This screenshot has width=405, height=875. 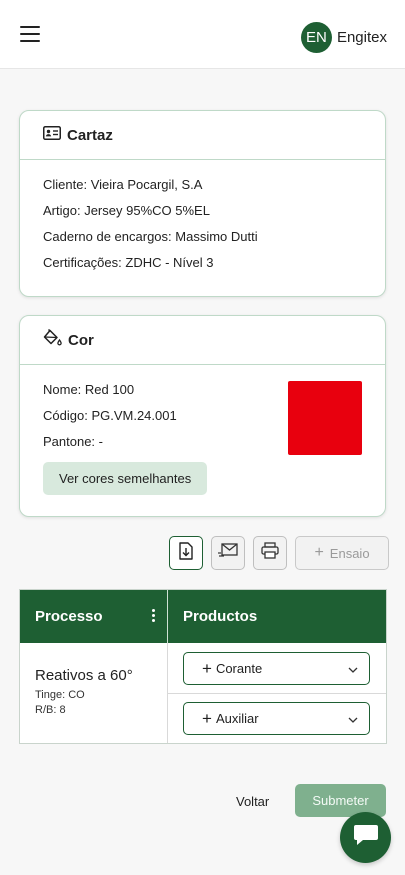 I want to click on products-cell: + Corante + Auxiliar, so click(x=277, y=693).